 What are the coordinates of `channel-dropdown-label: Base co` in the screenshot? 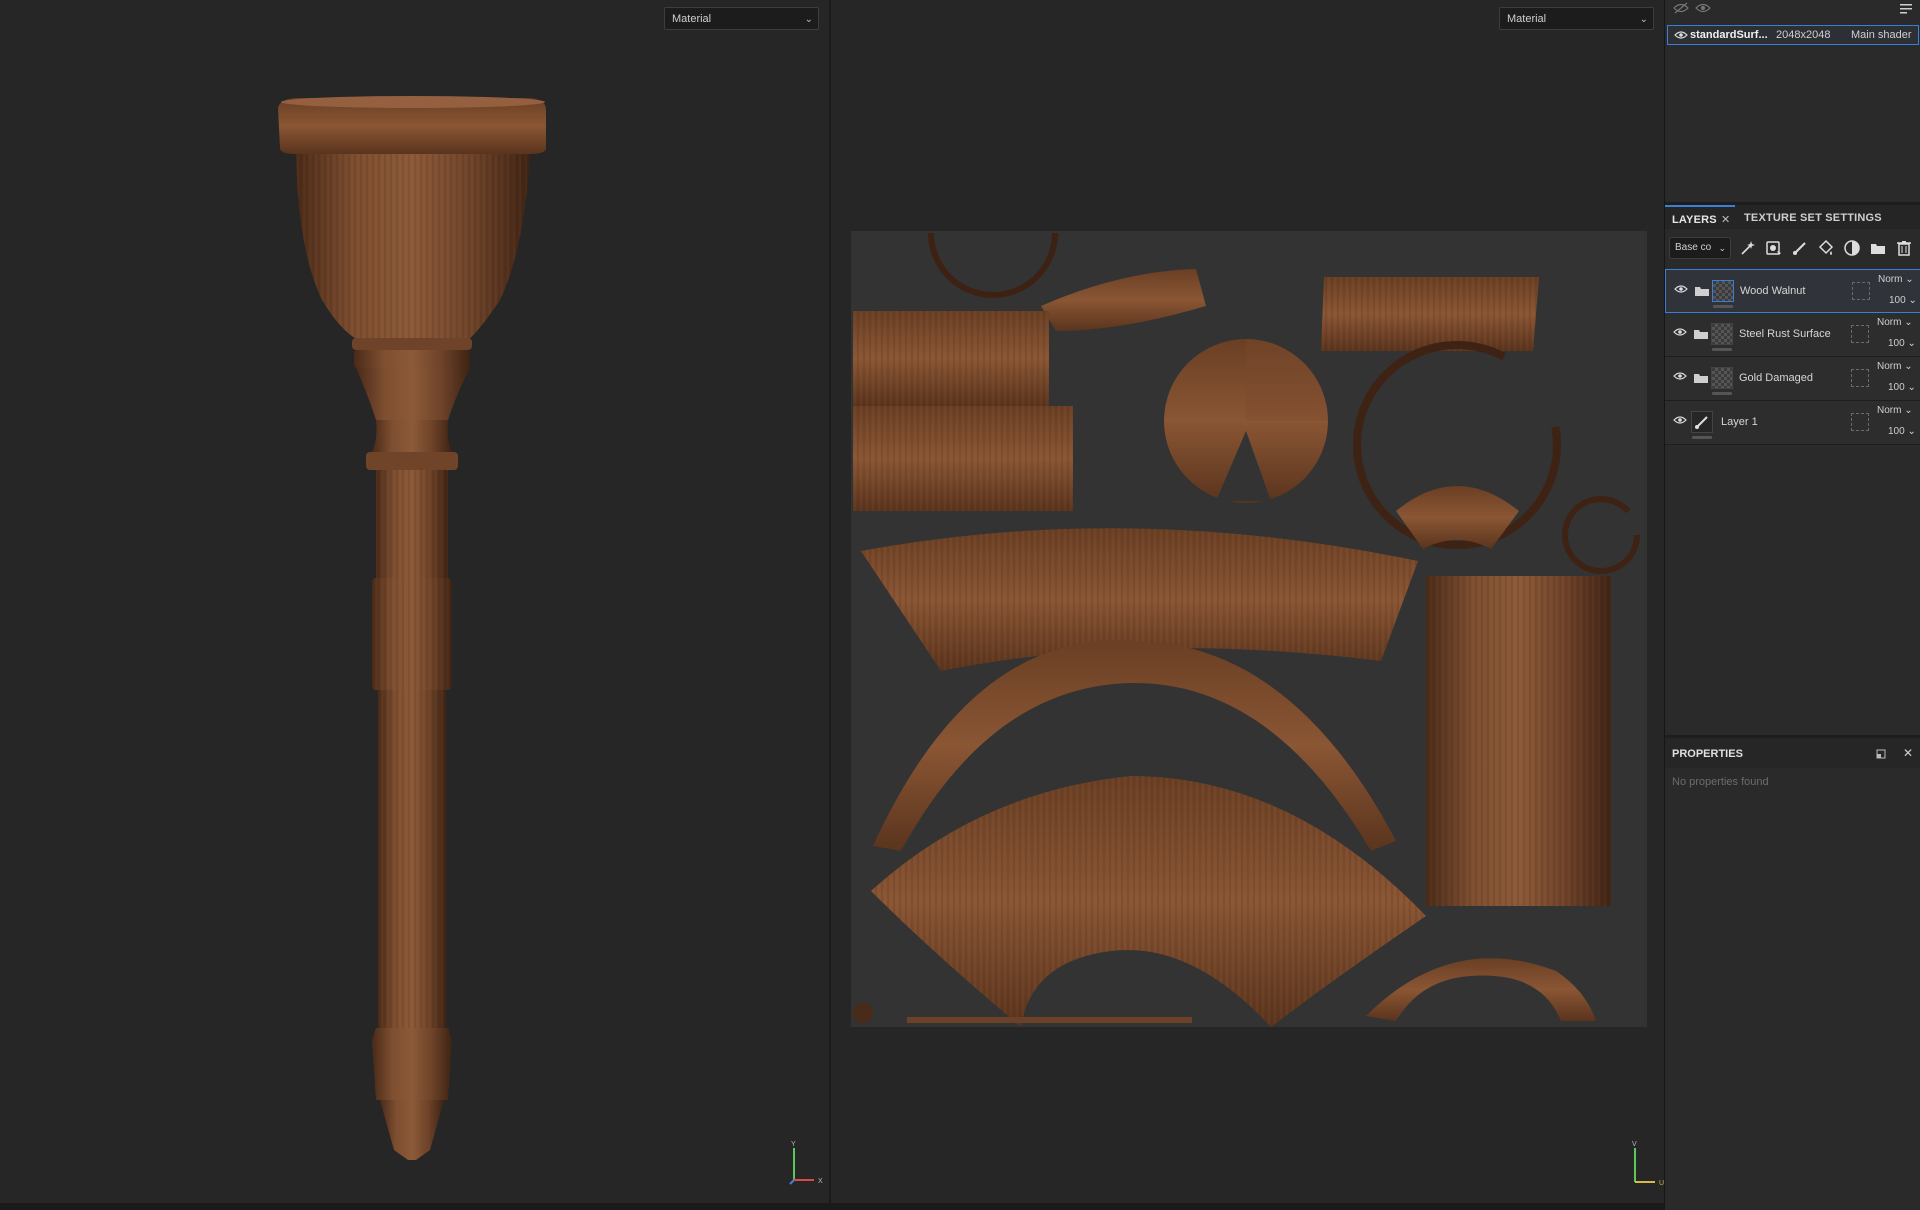 It's located at (1693, 247).